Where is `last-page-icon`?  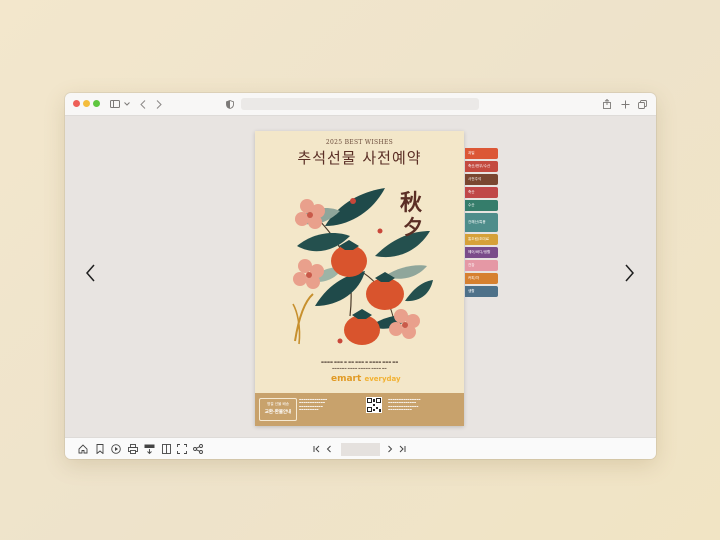
last-page-icon is located at coordinates (402, 449).